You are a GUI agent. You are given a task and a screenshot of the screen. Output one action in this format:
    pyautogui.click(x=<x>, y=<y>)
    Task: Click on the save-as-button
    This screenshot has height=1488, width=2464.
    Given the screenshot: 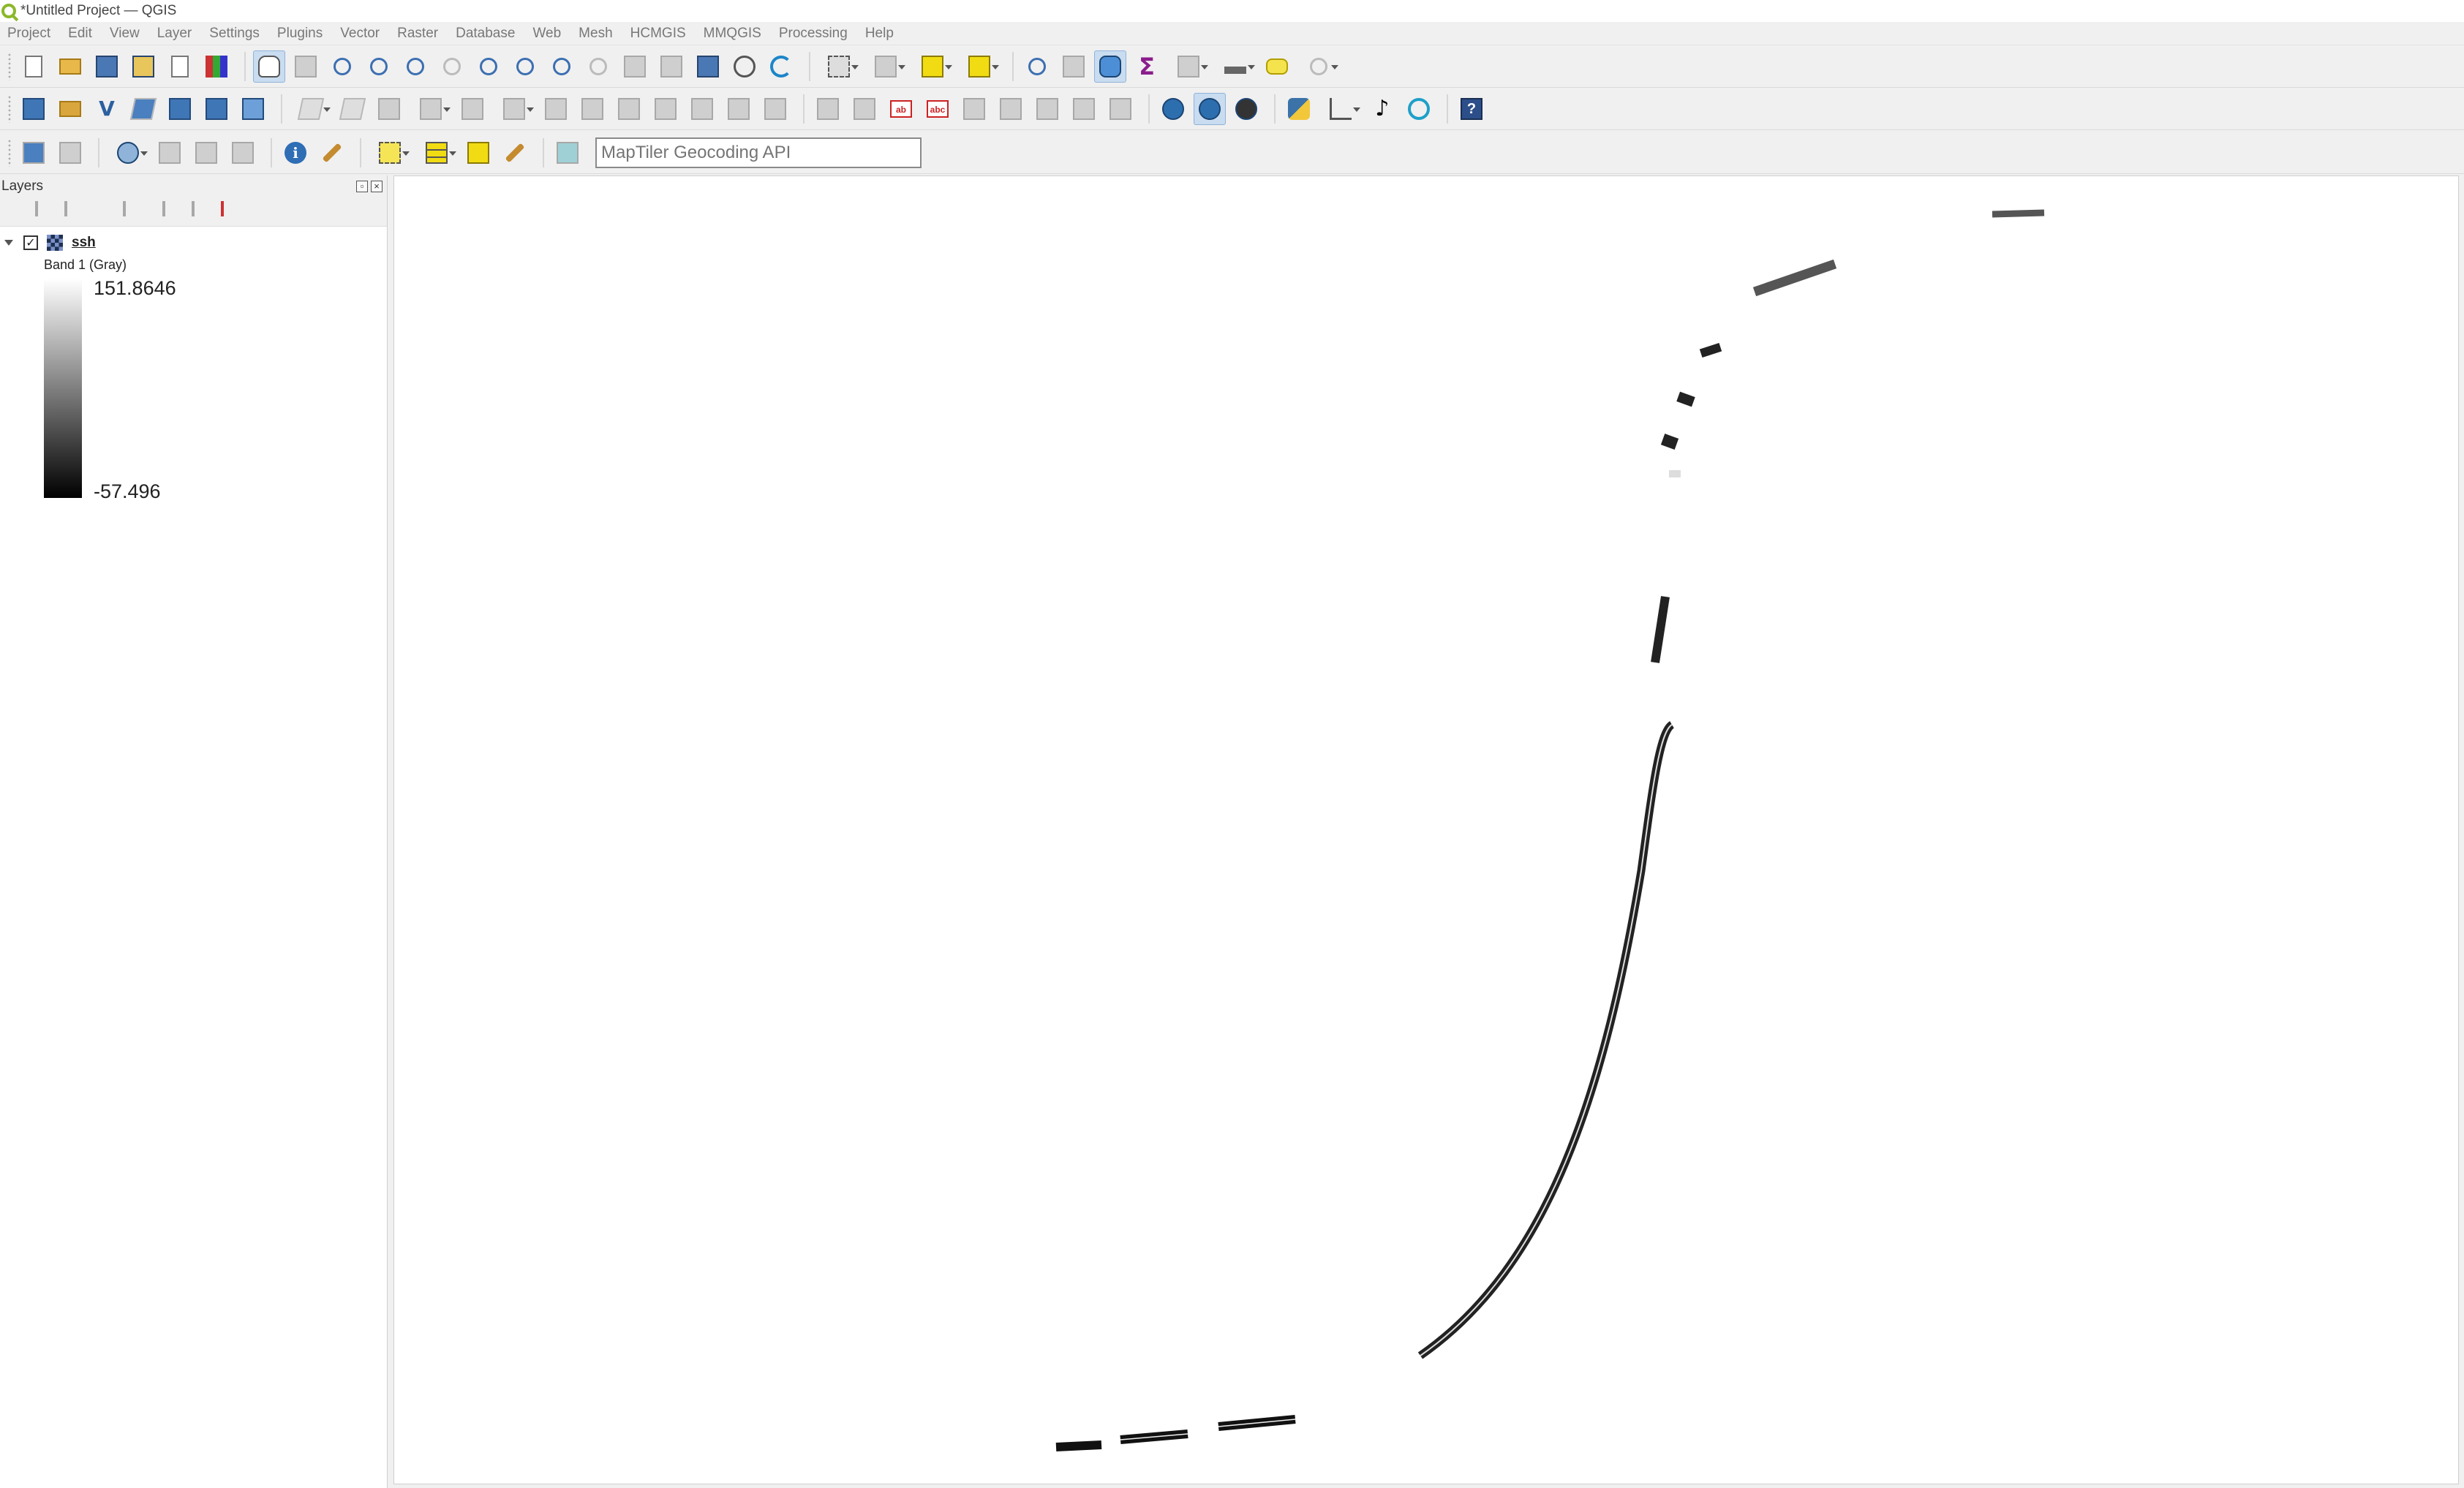 What is the action you would take?
    pyautogui.click(x=143, y=67)
    